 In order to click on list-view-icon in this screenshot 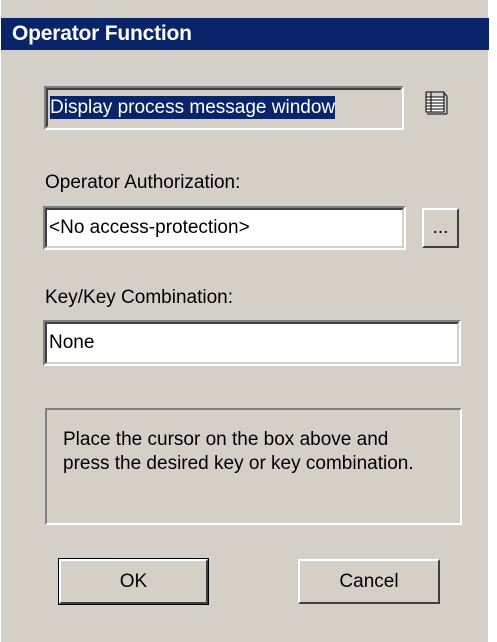, I will do `click(435, 102)`.